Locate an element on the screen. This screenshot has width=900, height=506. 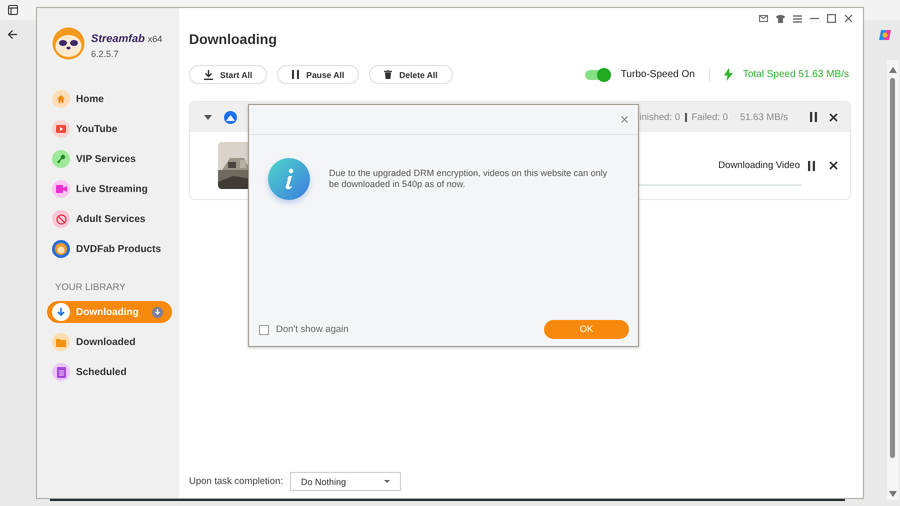
dropdown-caret-icon is located at coordinates (387, 481).